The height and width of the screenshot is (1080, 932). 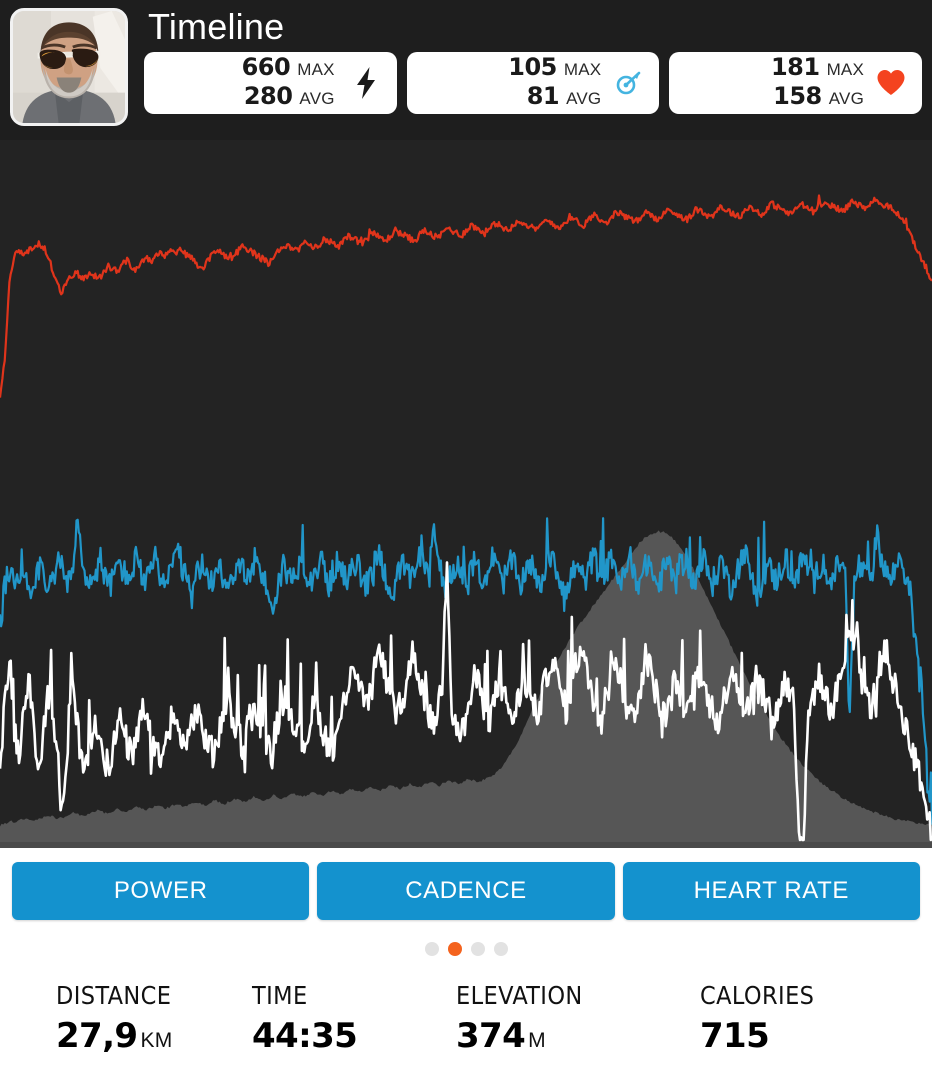 I want to click on lightning-bolt-icon, so click(x=366, y=83).